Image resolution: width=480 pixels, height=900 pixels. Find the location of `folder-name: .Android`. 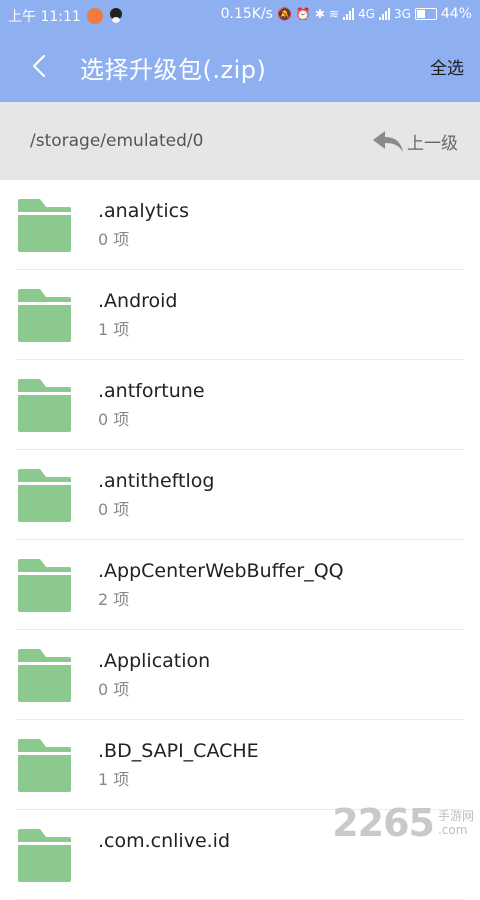

folder-name: .Android is located at coordinates (138, 301).